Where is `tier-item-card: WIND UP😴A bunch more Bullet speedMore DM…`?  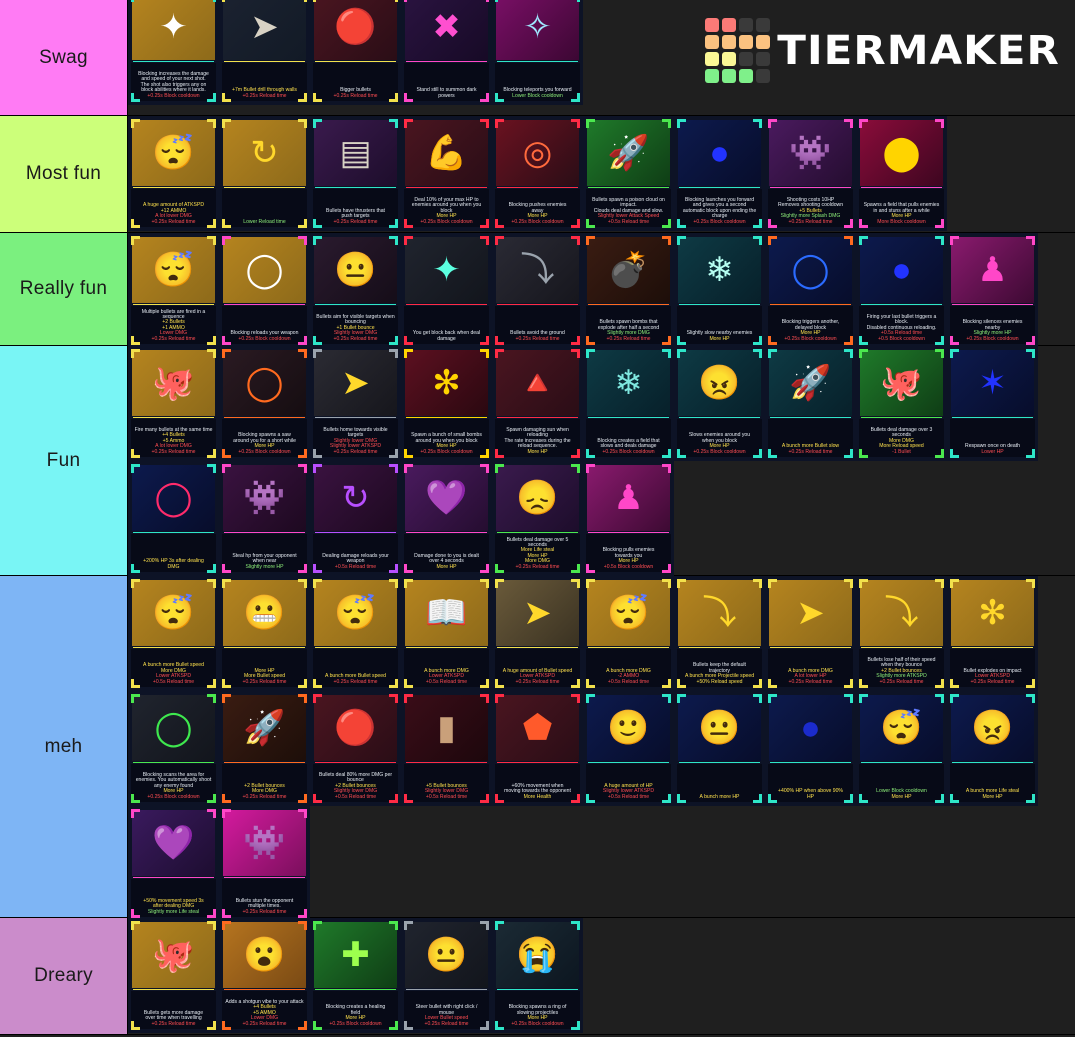 tier-item-card: WIND UP😴A bunch more Bullet speedMore DM… is located at coordinates (173, 633).